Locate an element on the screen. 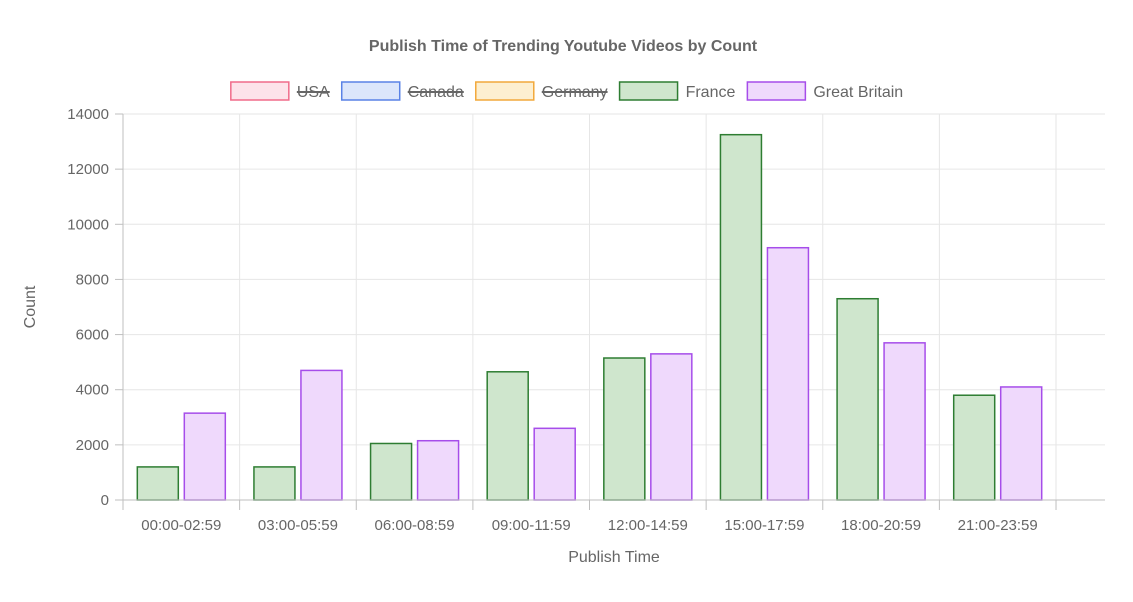 Image resolution: width=1133 pixels, height=602 pixels. legend-label: Great Britain is located at coordinates (858, 92).